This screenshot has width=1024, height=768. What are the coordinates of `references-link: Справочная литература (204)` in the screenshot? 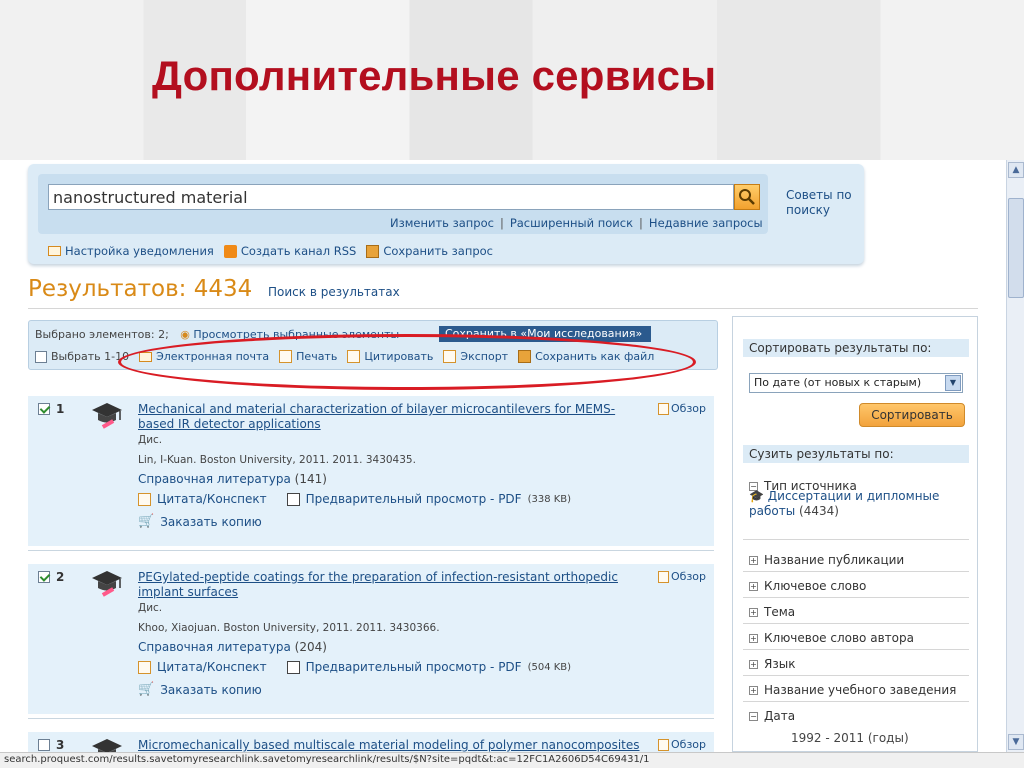 It's located at (232, 647).